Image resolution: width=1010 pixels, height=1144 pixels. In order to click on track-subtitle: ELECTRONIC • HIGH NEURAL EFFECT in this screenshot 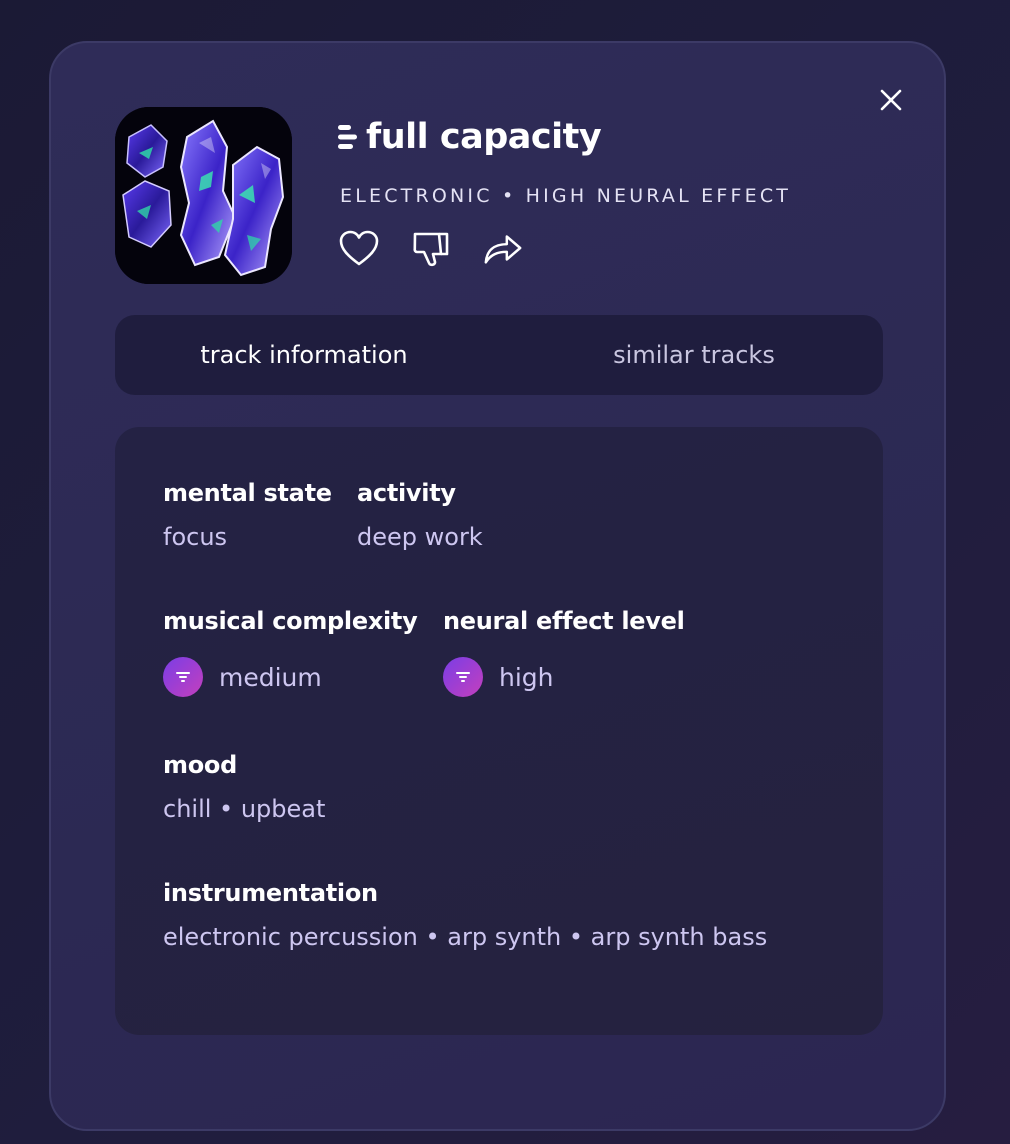, I will do `click(565, 196)`.